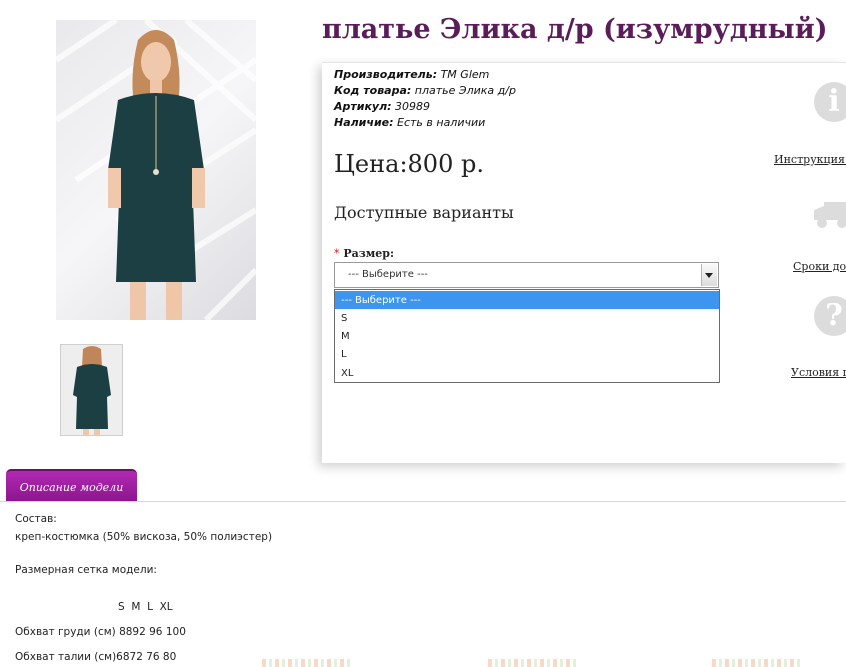 This screenshot has width=846, height=667. What do you see at coordinates (439, 122) in the screenshot?
I see `stock-value: Есть в наличии` at bounding box center [439, 122].